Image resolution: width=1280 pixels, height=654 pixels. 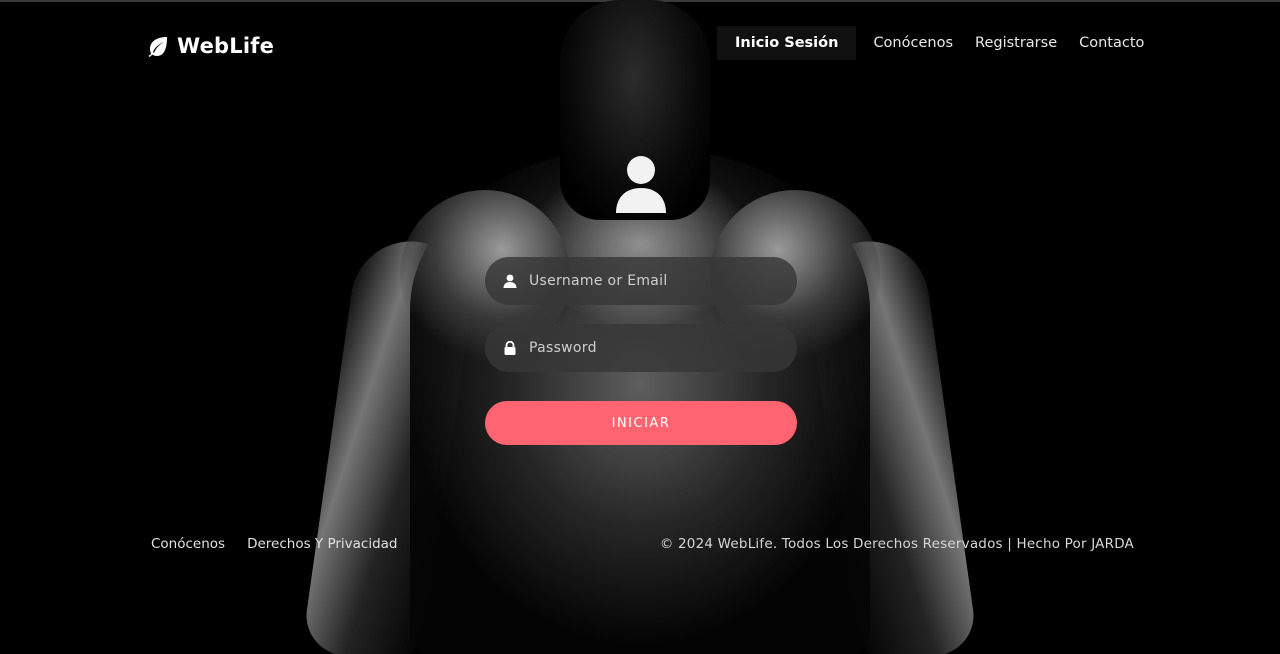 I want to click on leaf-icon, so click(x=157, y=47).